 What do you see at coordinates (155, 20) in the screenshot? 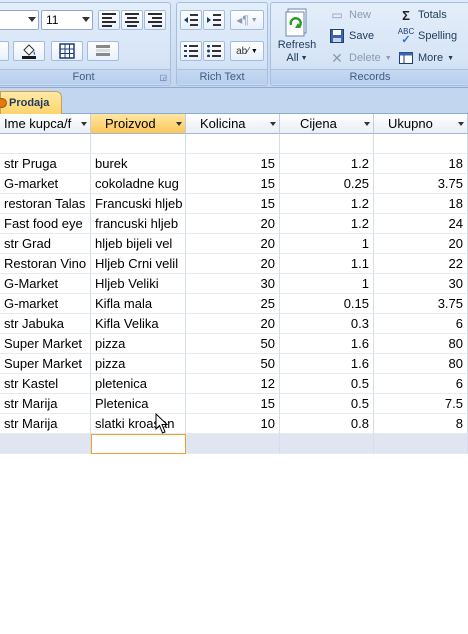
I see `align-right-button` at bounding box center [155, 20].